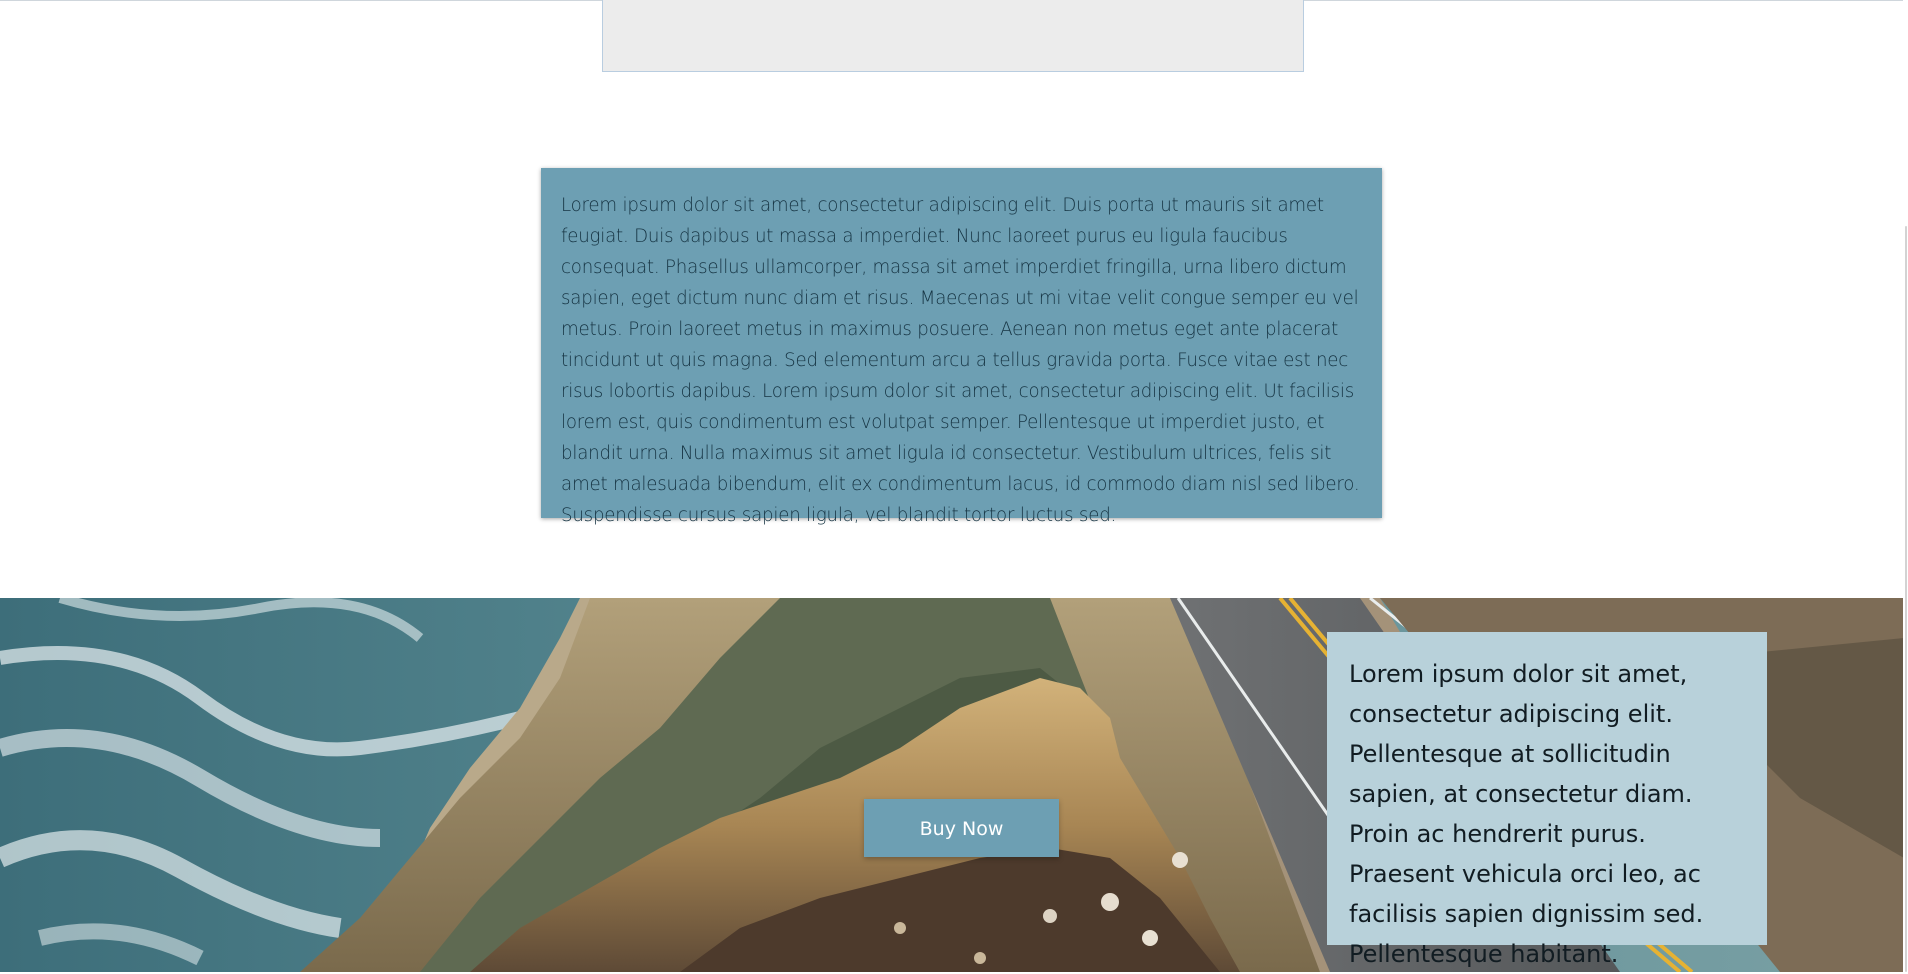  What do you see at coordinates (961, 828) in the screenshot?
I see `buy-now-button: Buy Now` at bounding box center [961, 828].